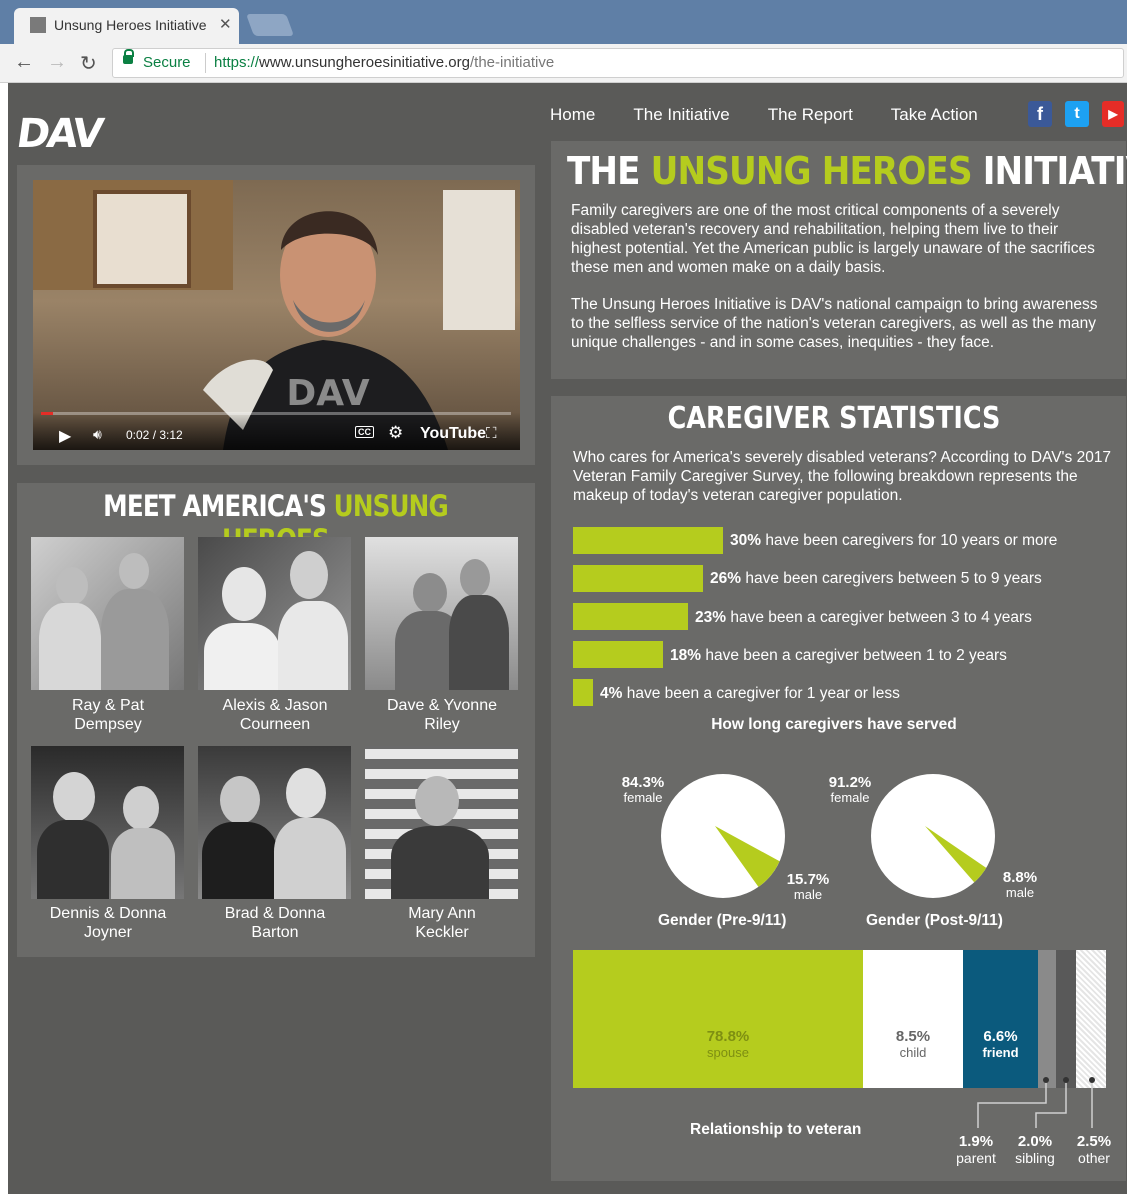 The width and height of the screenshot is (1127, 1194). I want to click on rel-seg-spouse, so click(718, 1019).